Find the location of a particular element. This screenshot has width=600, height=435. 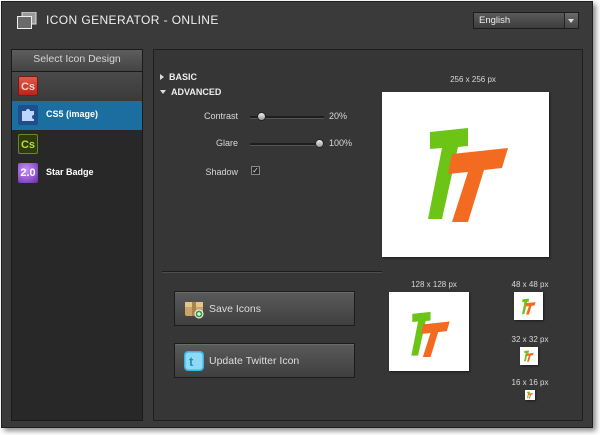

update-twitter-icon-label: Update Twitter Icon is located at coordinates (254, 361).